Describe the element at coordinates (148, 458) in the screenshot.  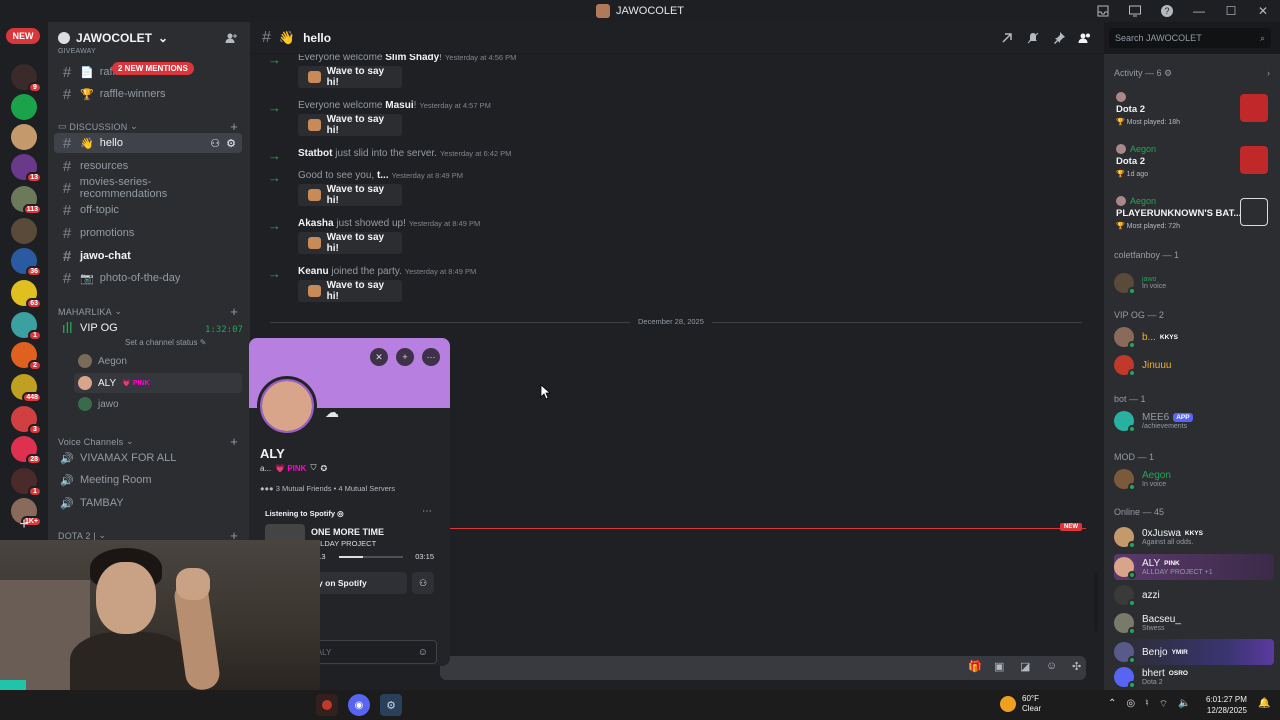
I see `voice-channel: 🔊 VIVAMAX FOR ALL` at that location.